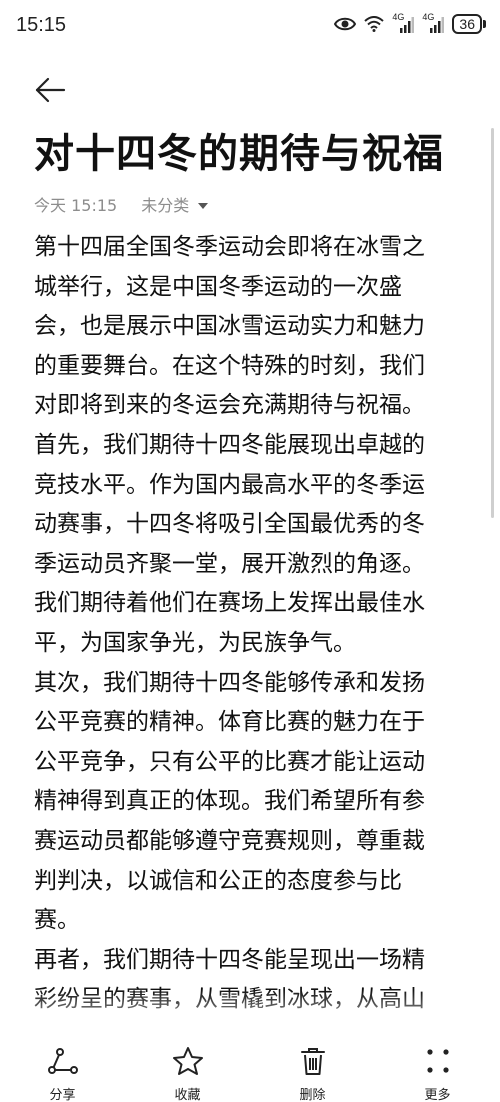 The height and width of the screenshot is (1102, 500). Describe the element at coordinates (374, 24) in the screenshot. I see `wifi-icon` at that location.